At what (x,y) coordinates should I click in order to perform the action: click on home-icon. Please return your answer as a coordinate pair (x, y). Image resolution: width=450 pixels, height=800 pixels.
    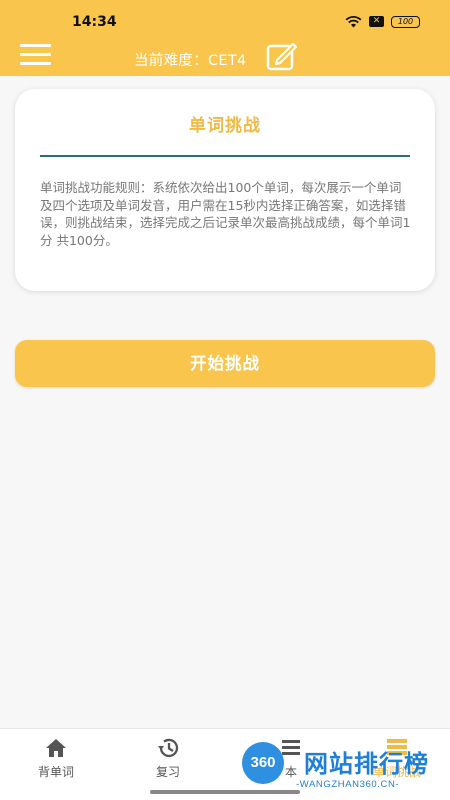
    Looking at the image, I should click on (56, 748).